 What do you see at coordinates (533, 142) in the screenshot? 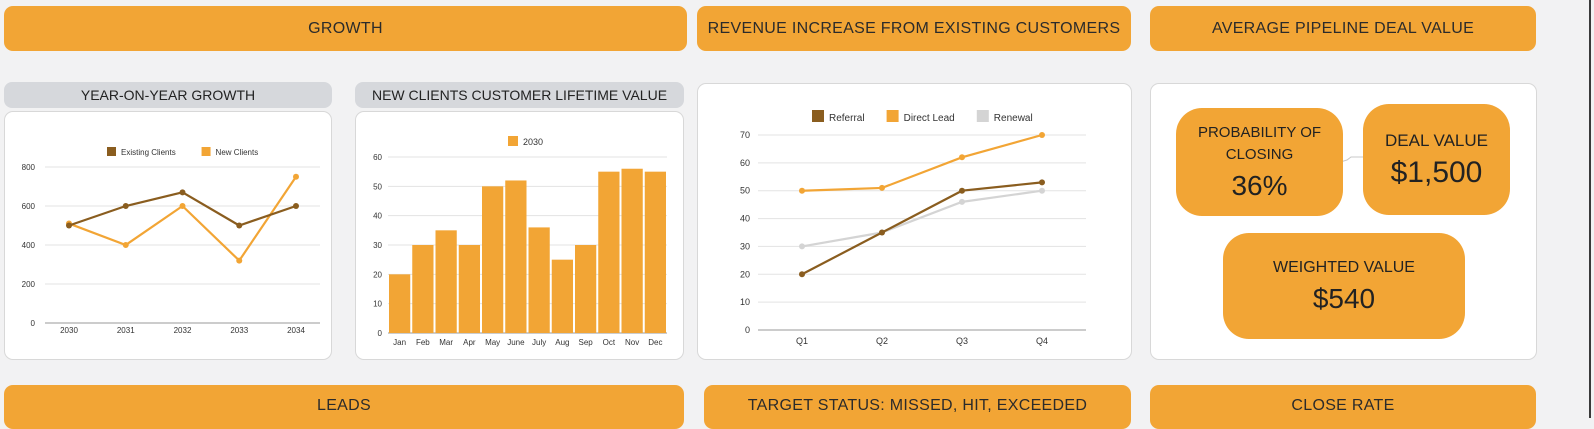
I see `legend-label: 2030` at bounding box center [533, 142].